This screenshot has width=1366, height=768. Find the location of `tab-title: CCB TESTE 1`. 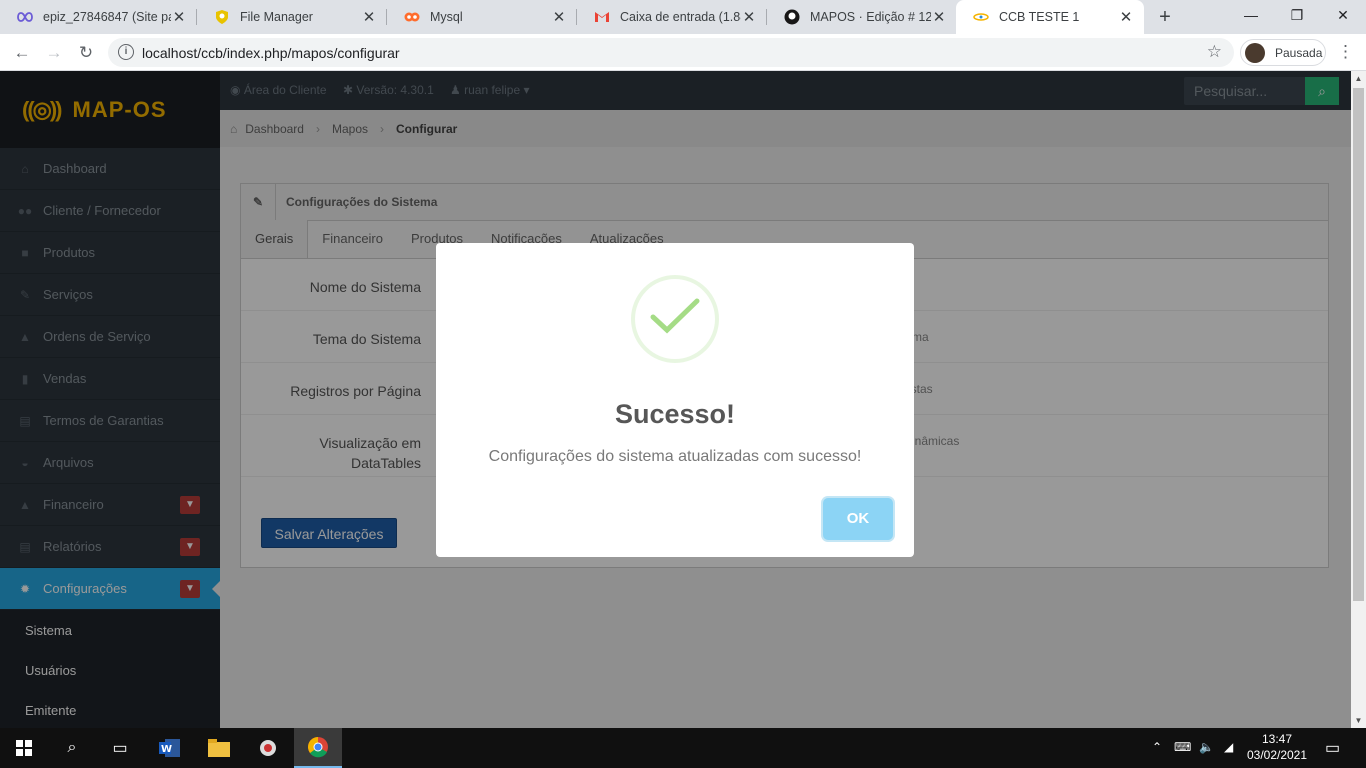

tab-title: CCB TESTE 1 is located at coordinates (1039, 17).